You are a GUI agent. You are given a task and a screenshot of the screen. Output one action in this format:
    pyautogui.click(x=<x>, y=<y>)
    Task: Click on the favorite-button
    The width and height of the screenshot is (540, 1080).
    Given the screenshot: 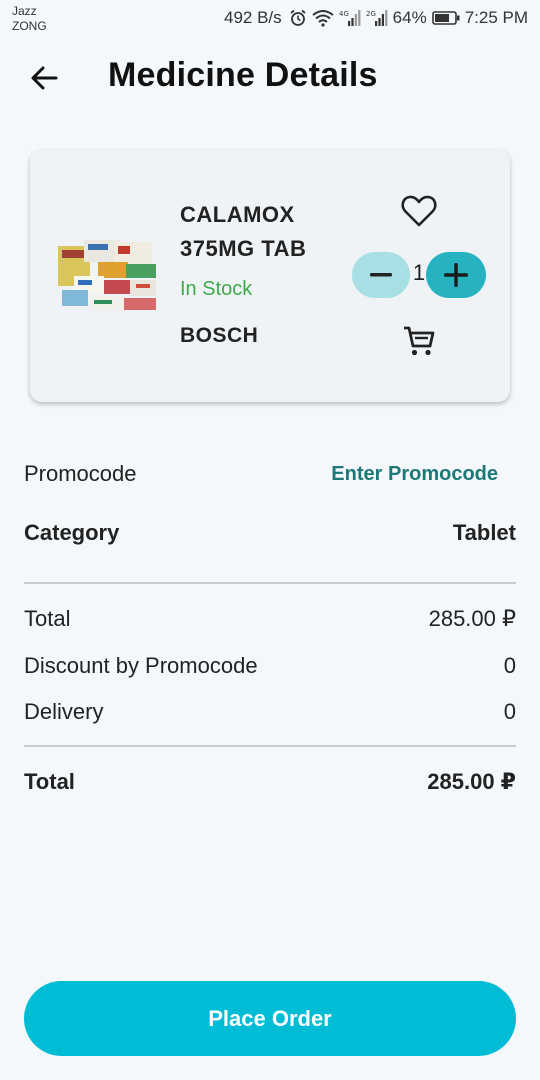 What is the action you would take?
    pyautogui.click(x=419, y=211)
    